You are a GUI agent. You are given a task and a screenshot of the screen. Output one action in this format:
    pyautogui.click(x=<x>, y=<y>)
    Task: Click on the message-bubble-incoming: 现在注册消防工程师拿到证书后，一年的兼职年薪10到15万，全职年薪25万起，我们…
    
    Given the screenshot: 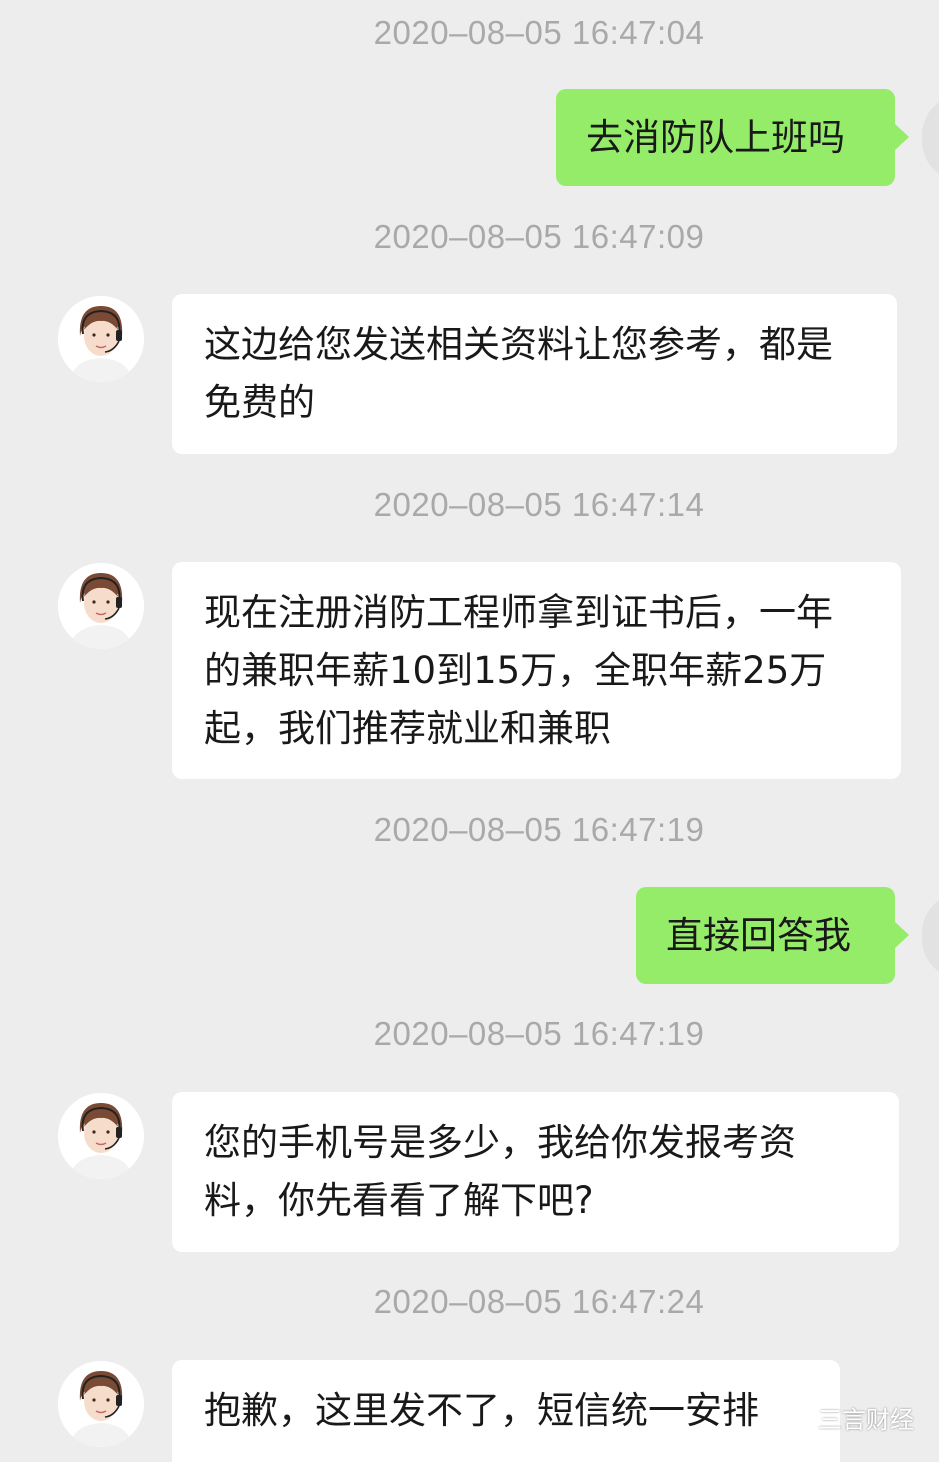 What is the action you would take?
    pyautogui.click(x=536, y=670)
    